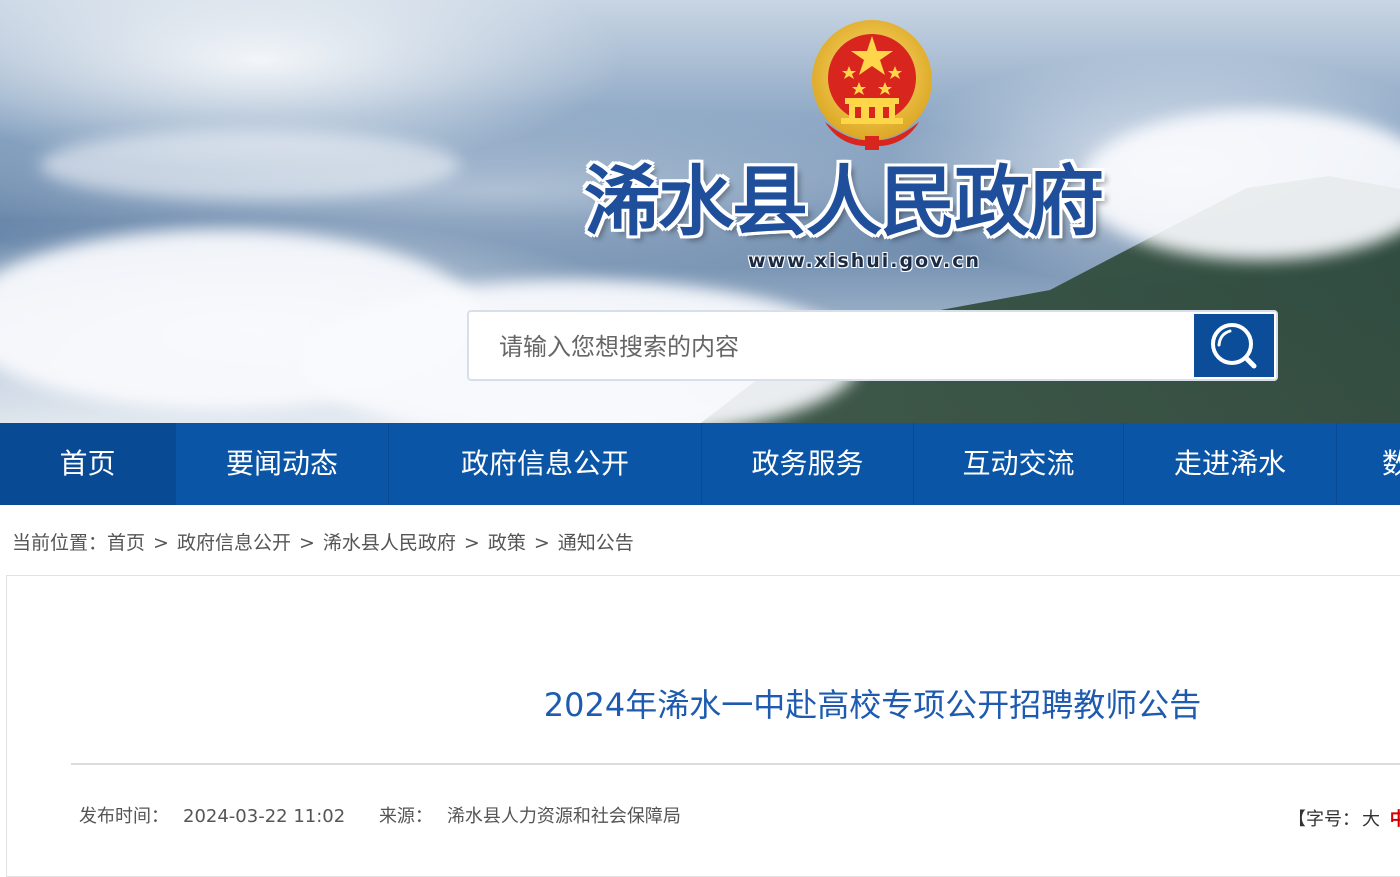 The width and height of the screenshot is (1400, 877). I want to click on breadcrumb-item: 浠水县人民政府, so click(389, 543).